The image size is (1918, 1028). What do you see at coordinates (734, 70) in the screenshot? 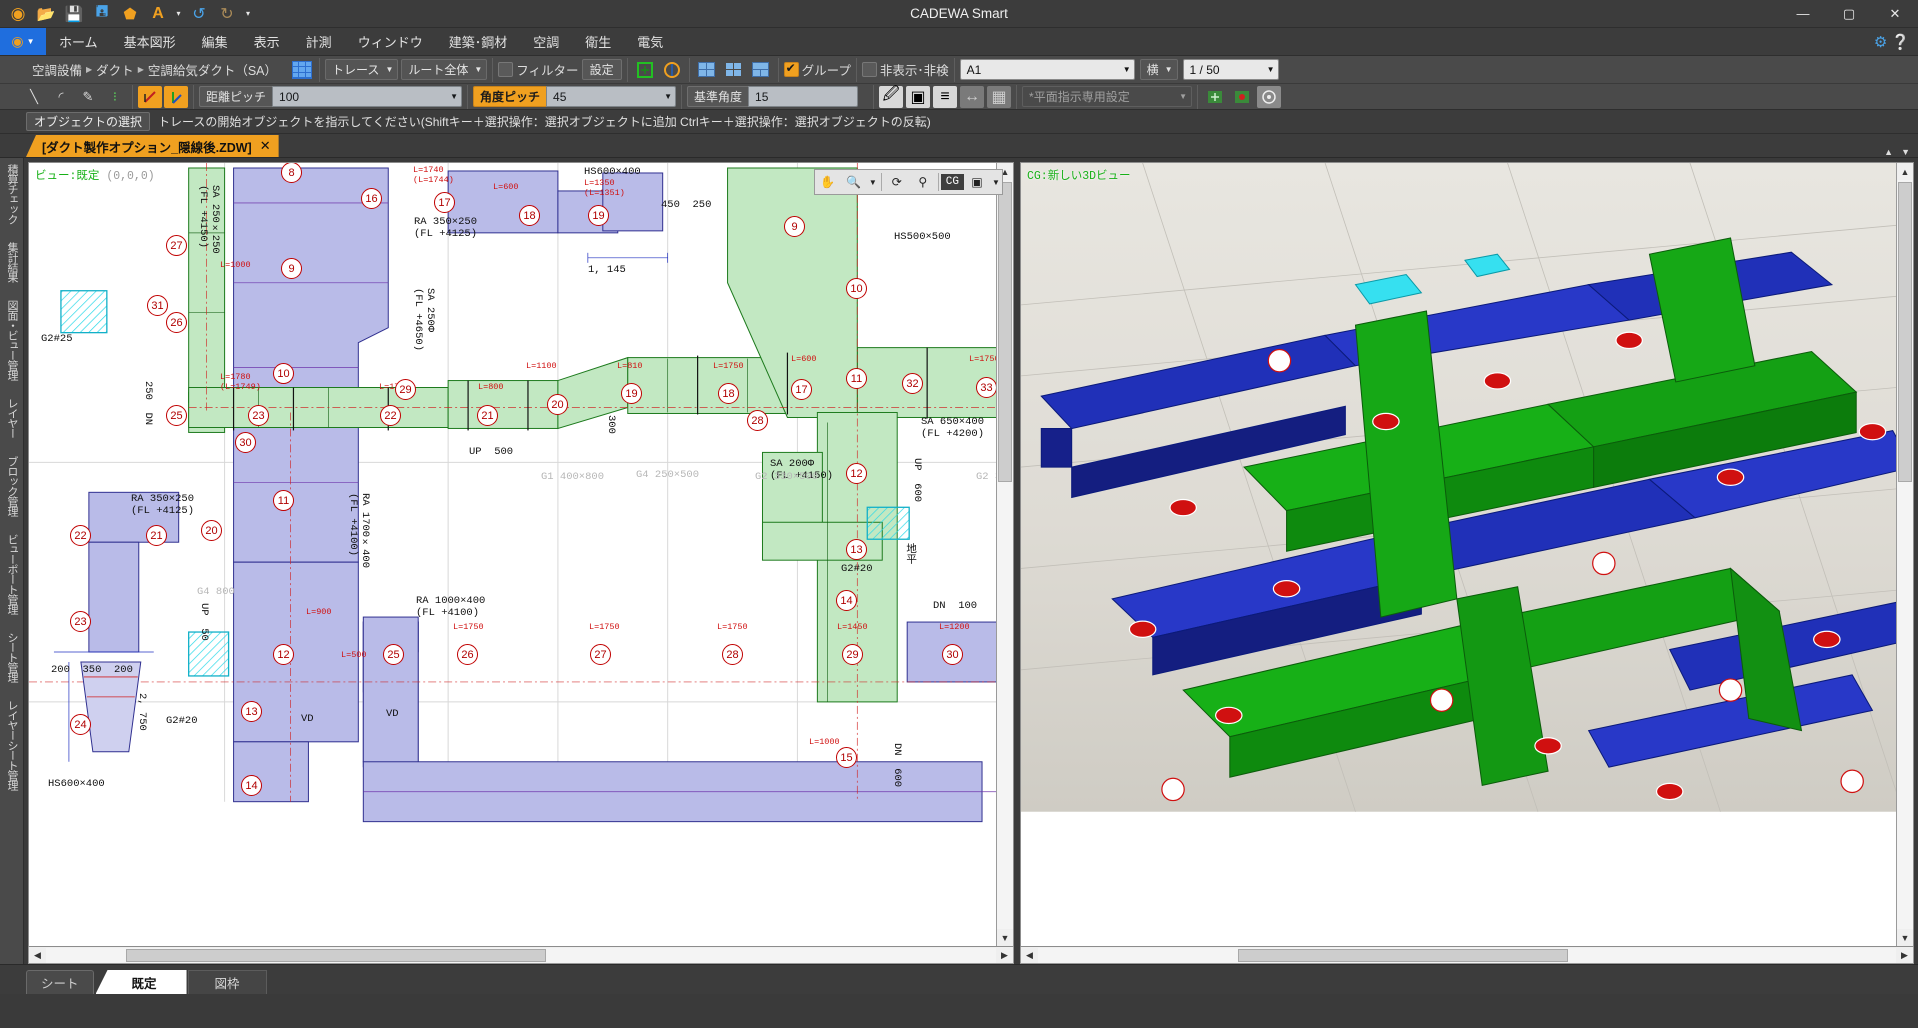
I see `layout-small-grid-icon` at bounding box center [734, 70].